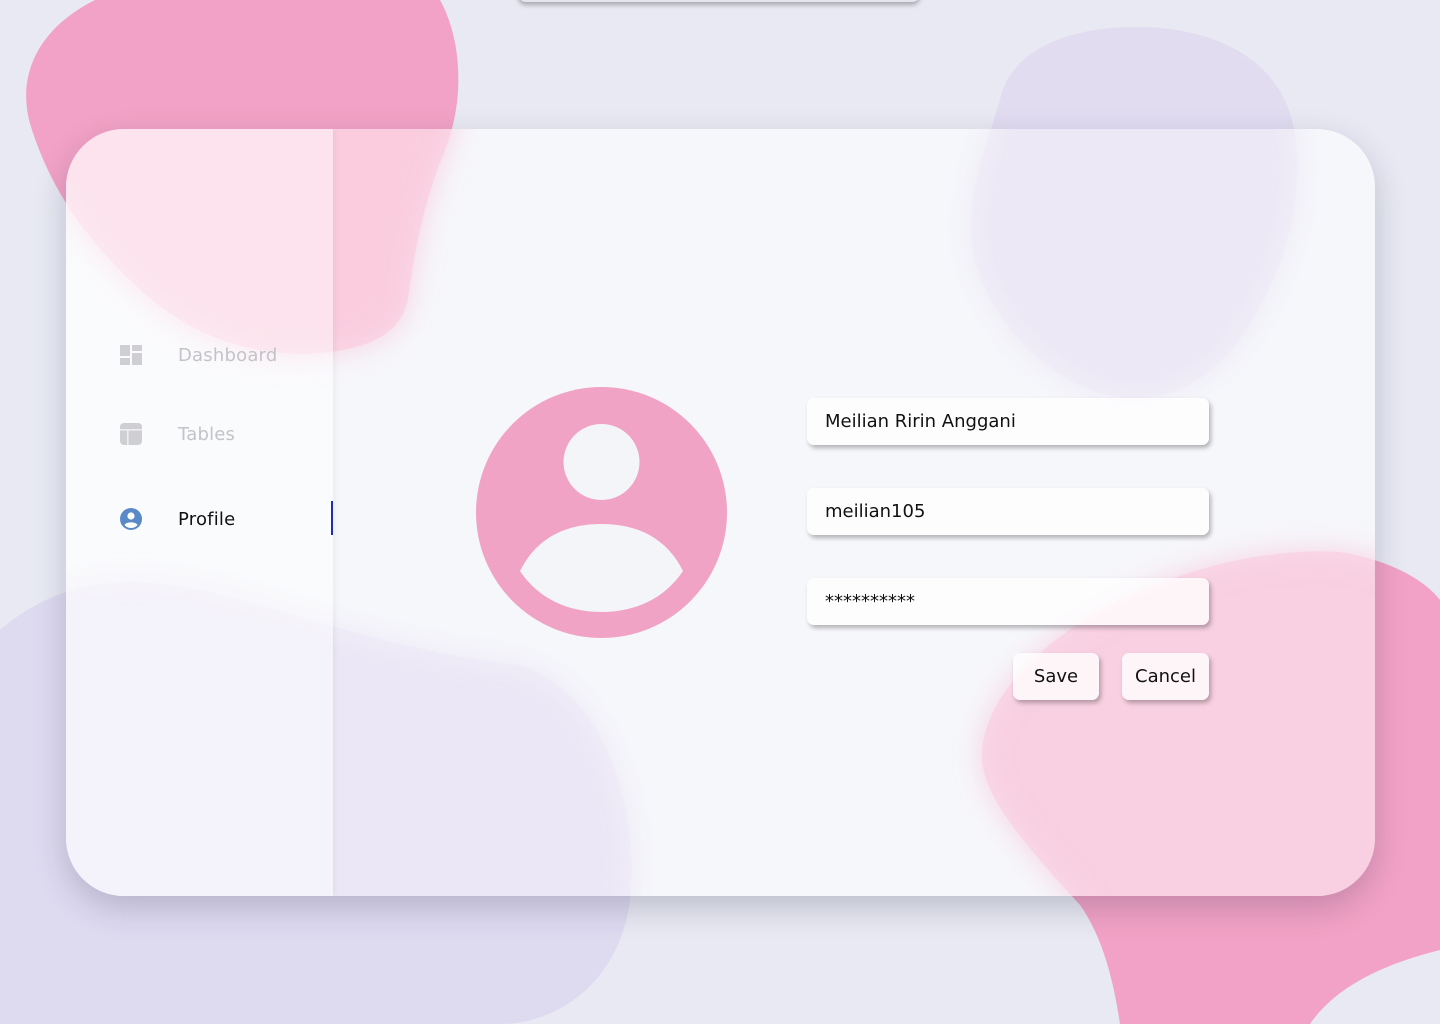 The width and height of the screenshot is (1440, 1024). I want to click on sidebar-item-profile: Profile, so click(199, 519).